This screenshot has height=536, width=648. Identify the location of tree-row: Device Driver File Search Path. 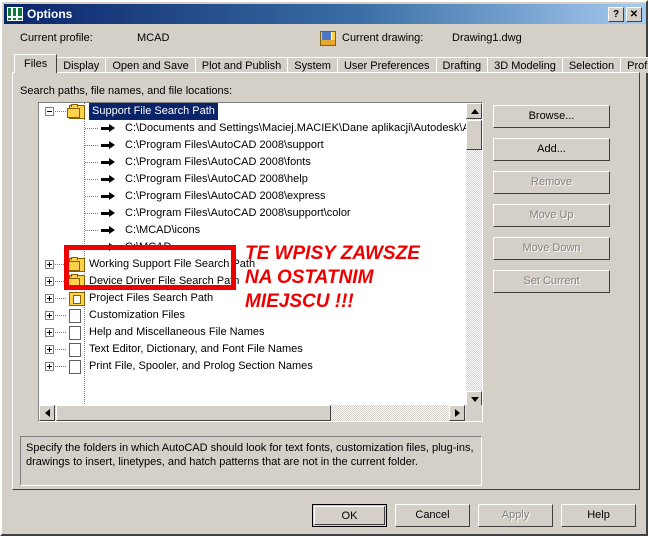
(252, 281).